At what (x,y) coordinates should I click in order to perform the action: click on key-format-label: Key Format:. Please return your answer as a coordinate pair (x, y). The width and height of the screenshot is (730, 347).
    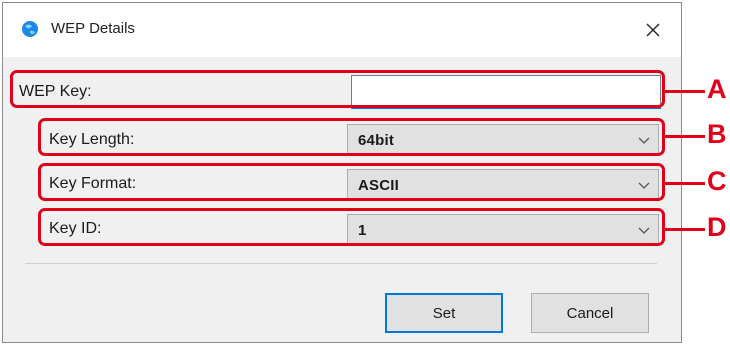
    Looking at the image, I should click on (93, 183).